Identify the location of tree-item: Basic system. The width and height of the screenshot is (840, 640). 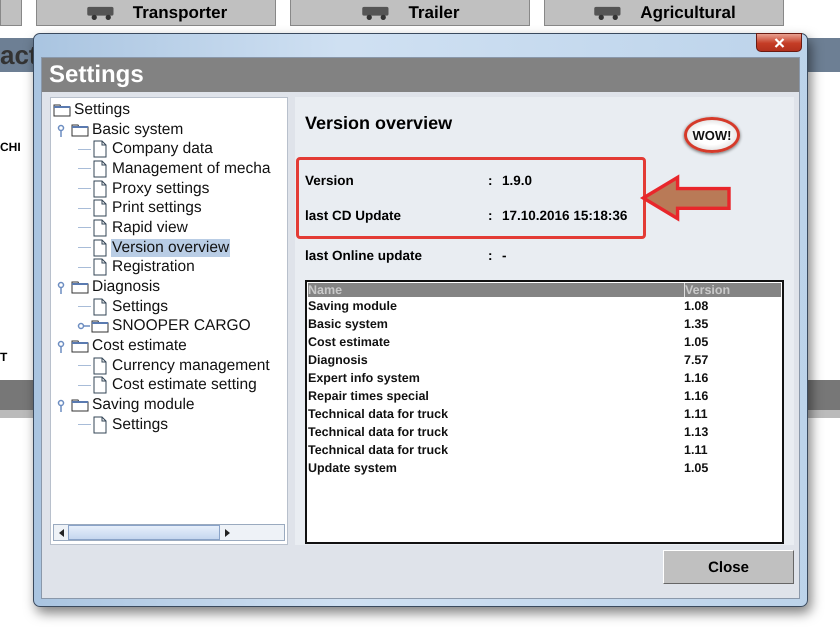
(137, 129).